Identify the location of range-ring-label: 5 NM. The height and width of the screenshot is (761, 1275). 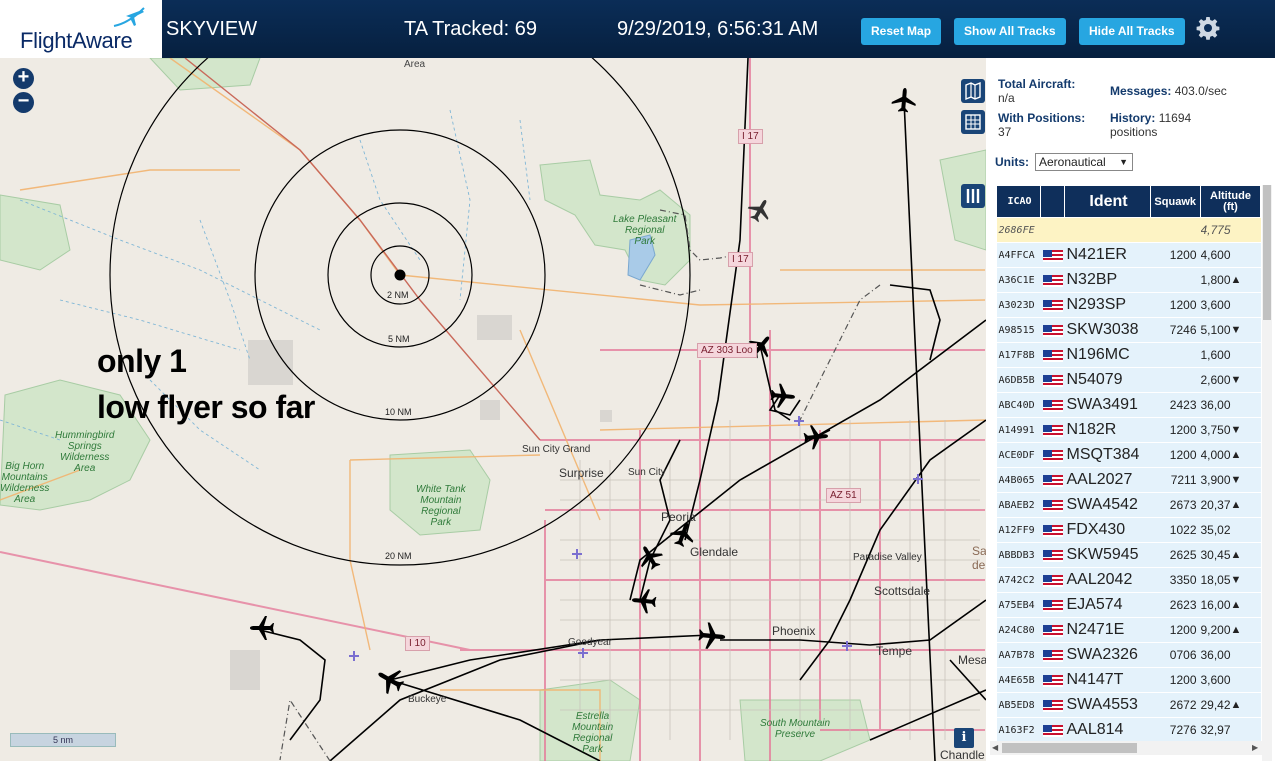
(399, 339).